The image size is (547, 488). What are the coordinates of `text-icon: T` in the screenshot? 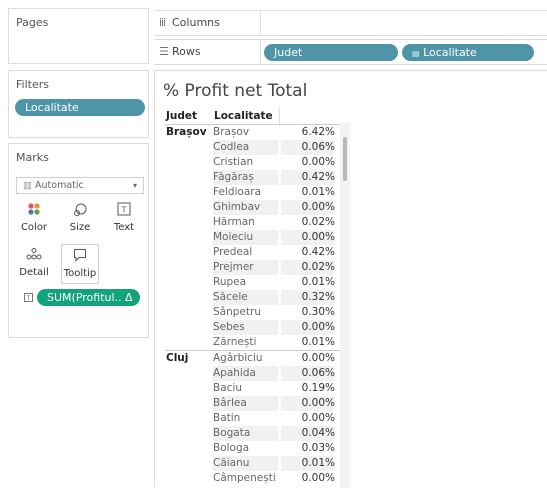 It's located at (124, 212).